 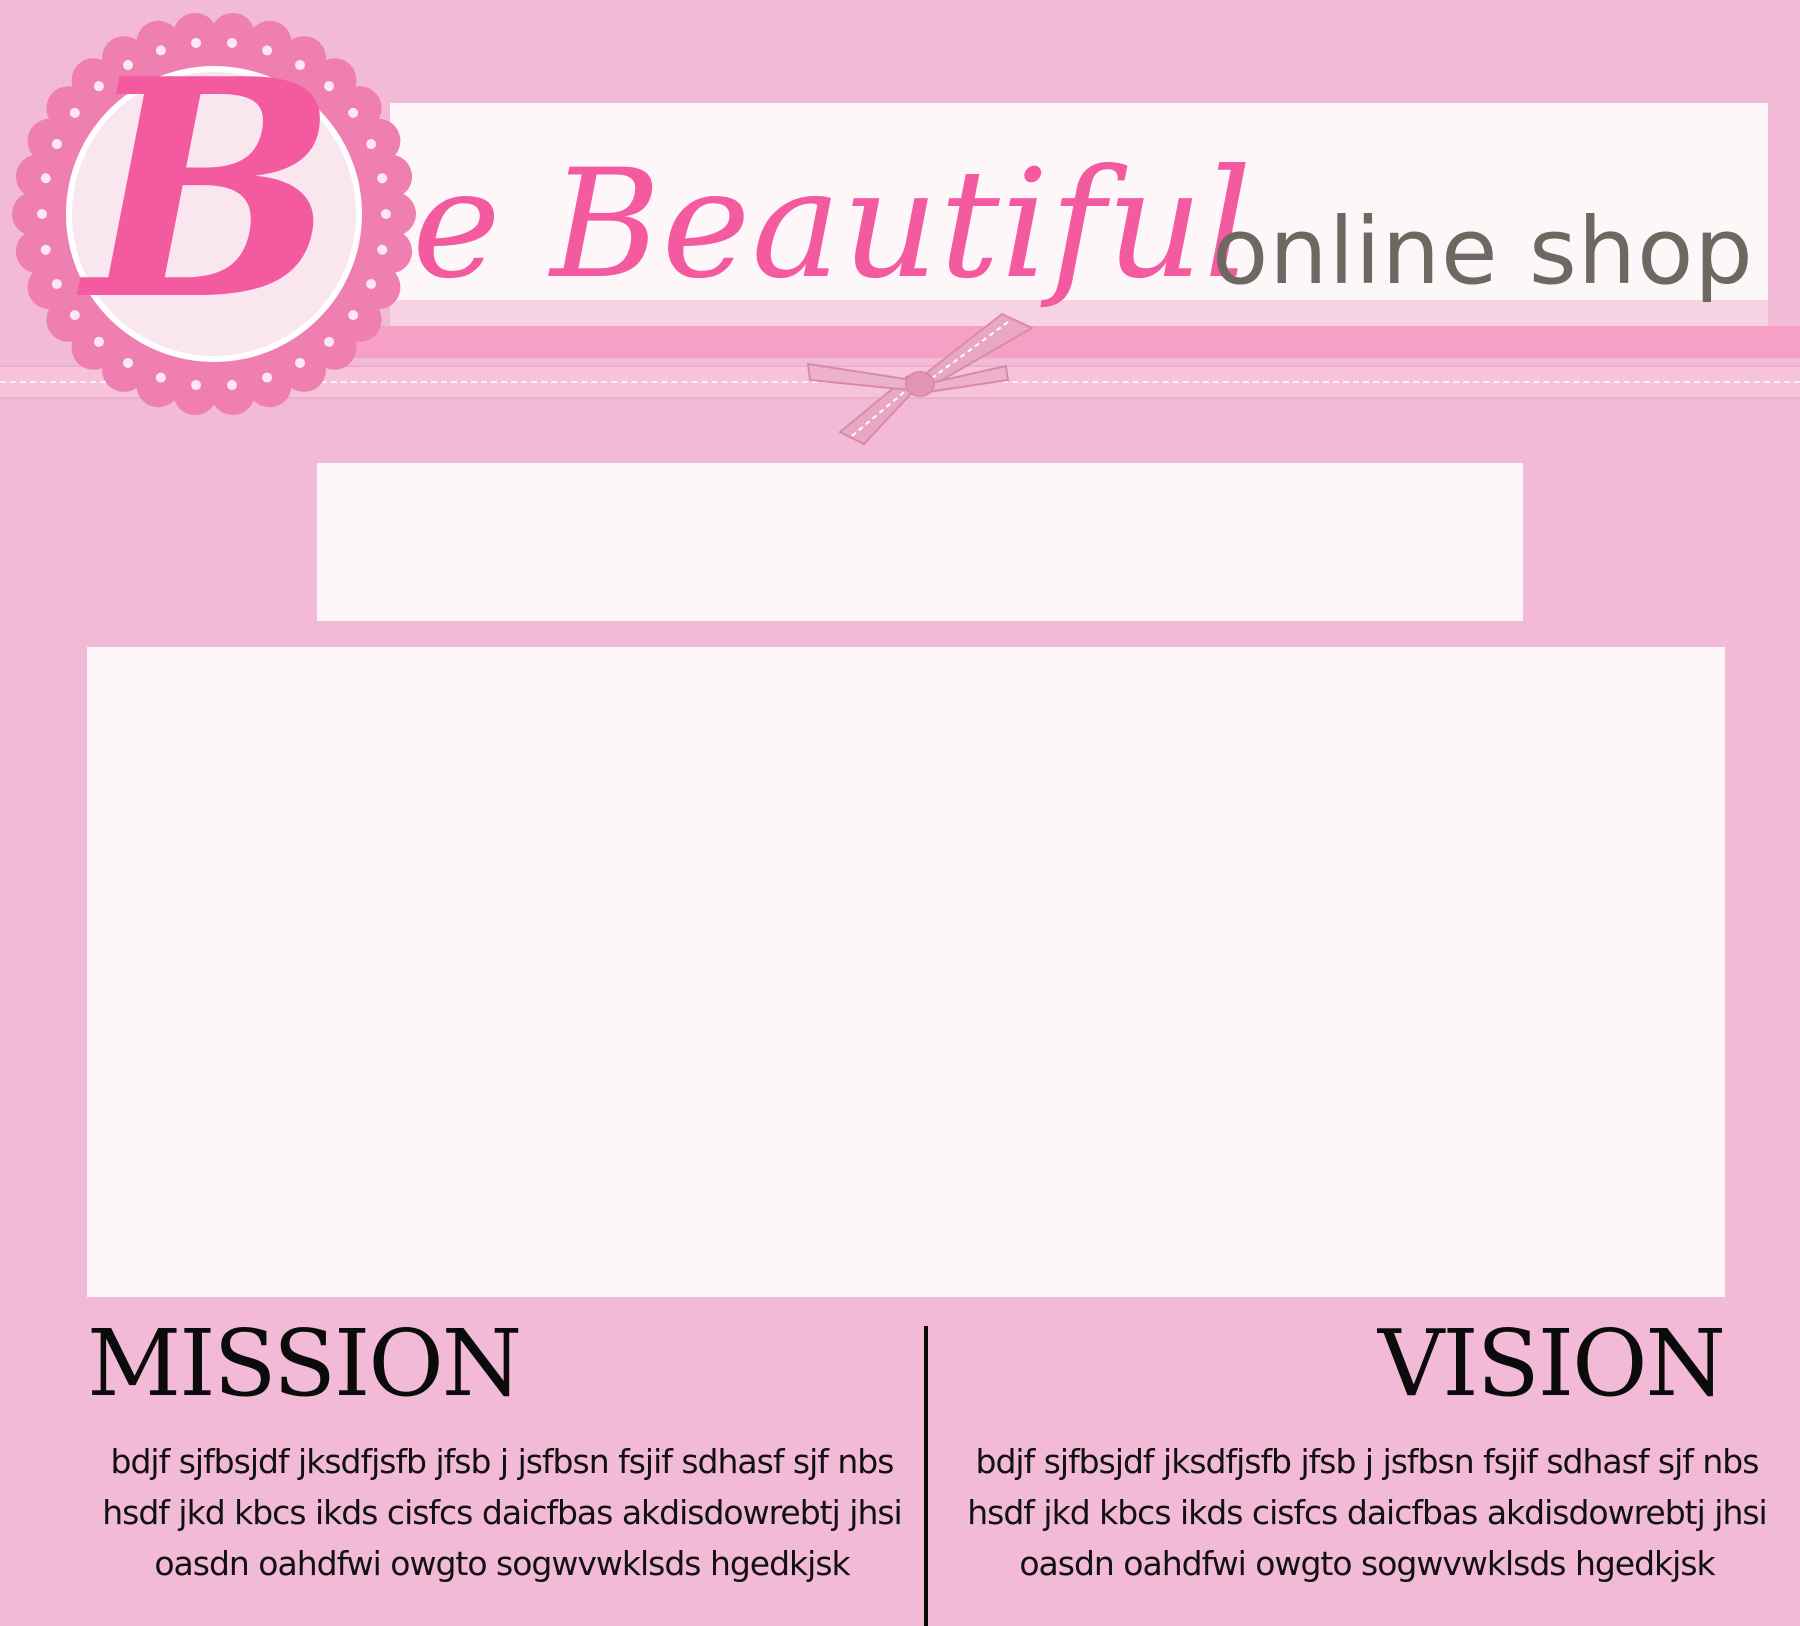 I want to click on vision-heading: VISION, so click(x=1551, y=1363).